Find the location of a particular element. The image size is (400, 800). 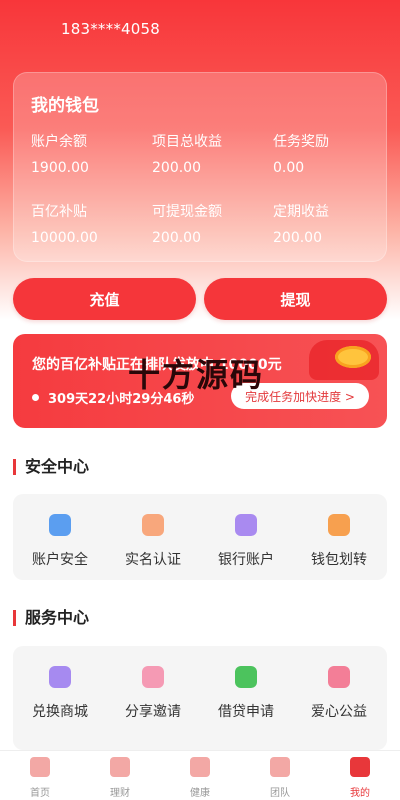

stat-value: 0.00 is located at coordinates (289, 168).